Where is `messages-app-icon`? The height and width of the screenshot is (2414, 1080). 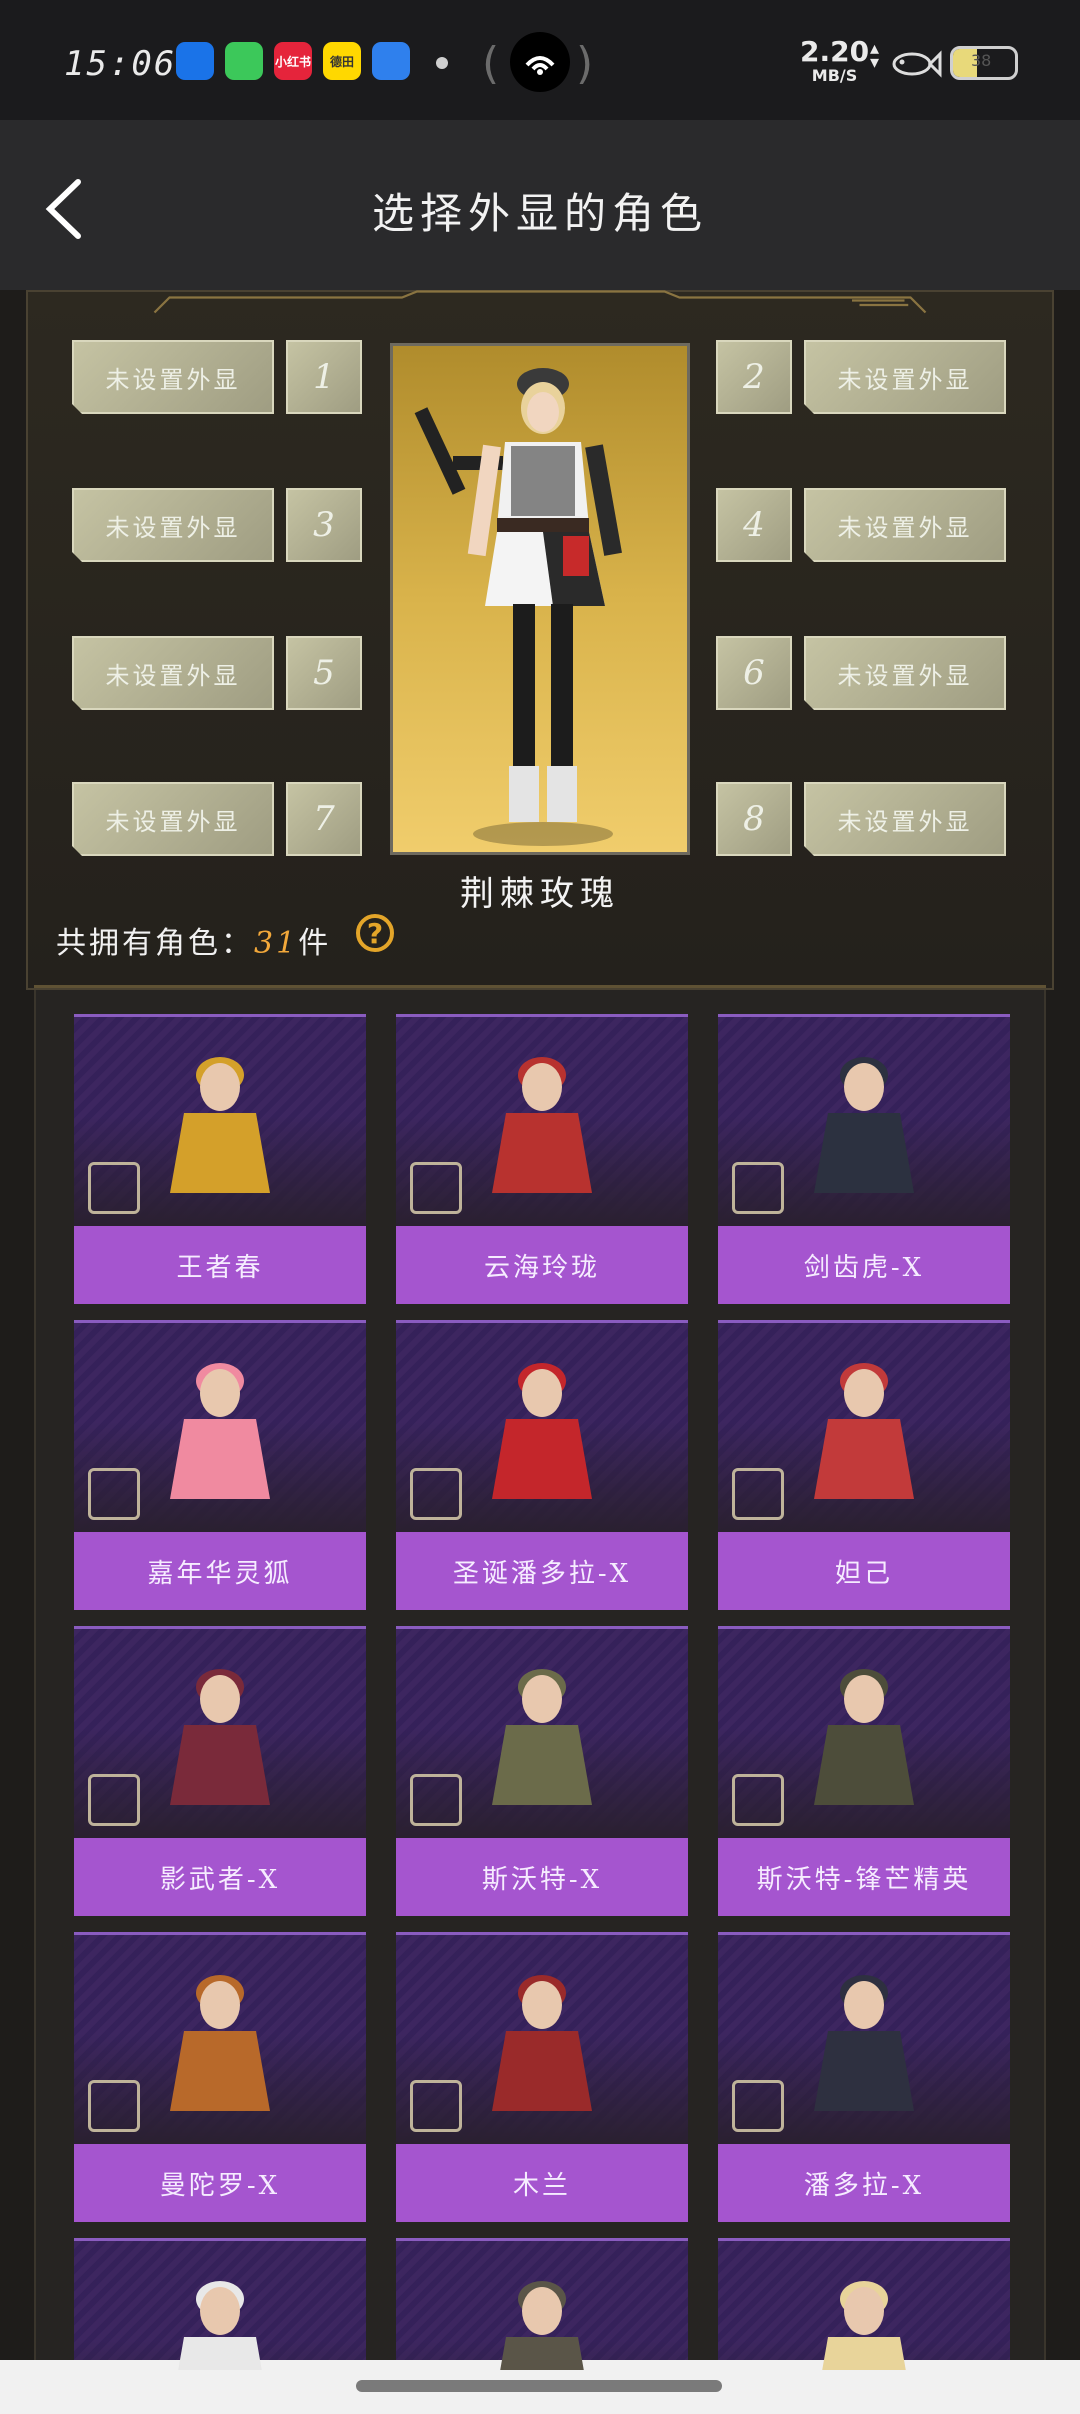
messages-app-icon is located at coordinates (244, 61).